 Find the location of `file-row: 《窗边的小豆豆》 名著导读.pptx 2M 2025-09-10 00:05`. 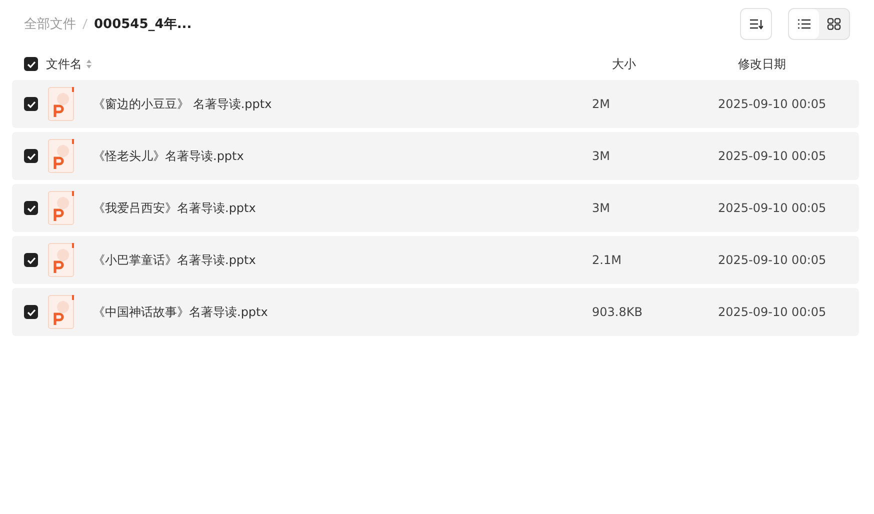

file-row: 《窗边的小豆豆》 名著导读.pptx 2M 2025-09-10 00:05 is located at coordinates (435, 104).